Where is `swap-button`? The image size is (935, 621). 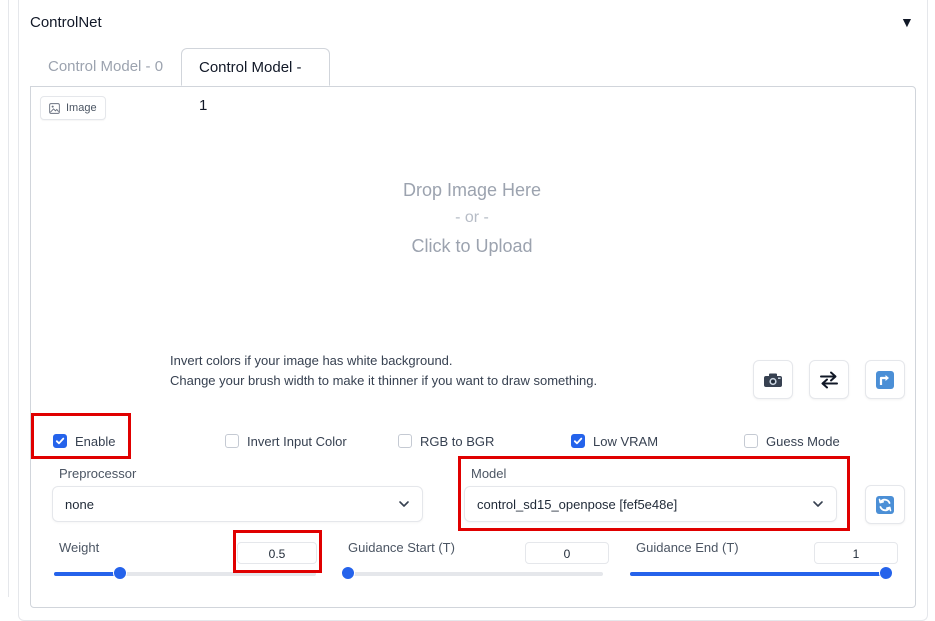 swap-button is located at coordinates (829, 379).